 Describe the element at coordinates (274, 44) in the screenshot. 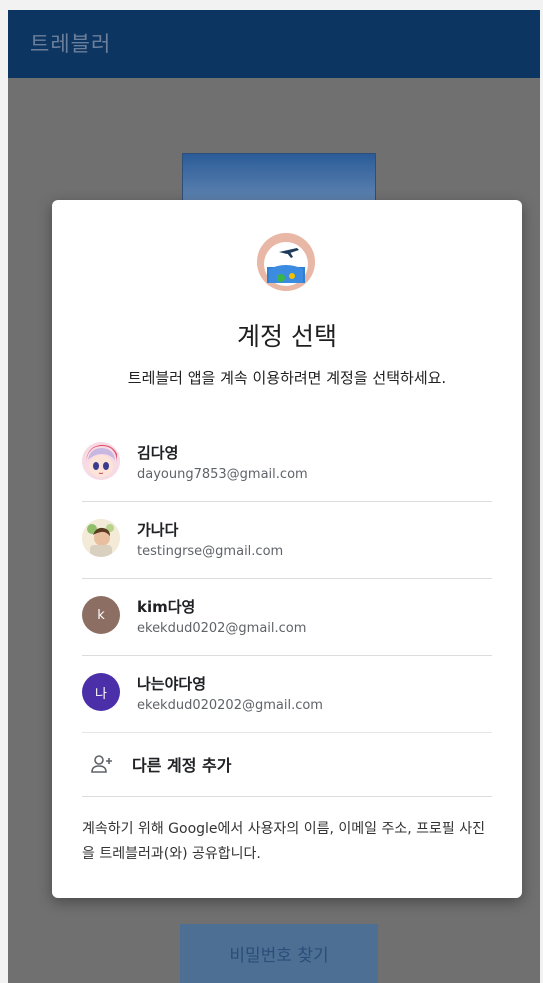

I see `app-bar: 트레블러` at that location.